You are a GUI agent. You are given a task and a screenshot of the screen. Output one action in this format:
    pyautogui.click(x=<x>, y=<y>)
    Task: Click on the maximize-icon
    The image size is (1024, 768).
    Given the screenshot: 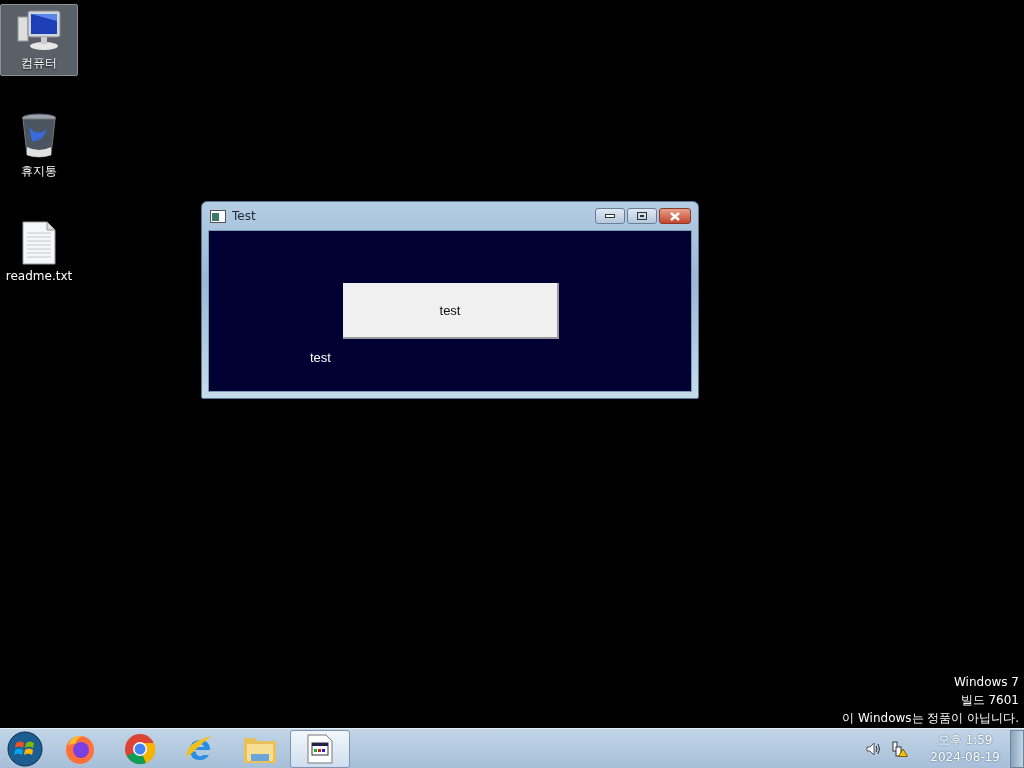 What is the action you would take?
    pyautogui.click(x=642, y=216)
    